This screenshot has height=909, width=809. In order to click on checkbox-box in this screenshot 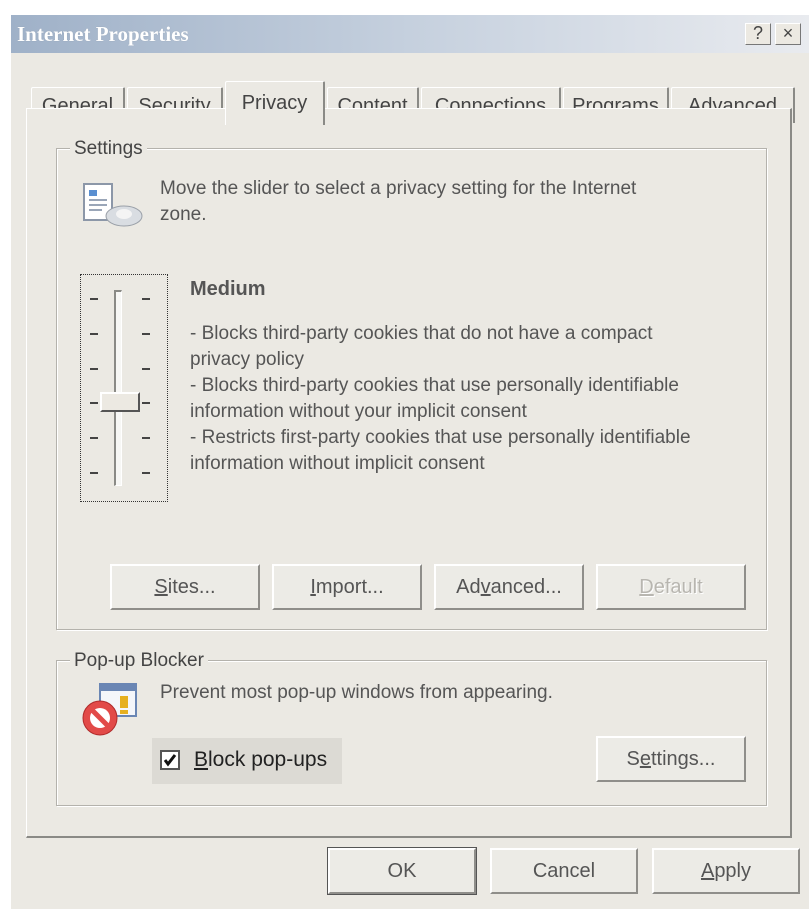, I will do `click(170, 760)`.